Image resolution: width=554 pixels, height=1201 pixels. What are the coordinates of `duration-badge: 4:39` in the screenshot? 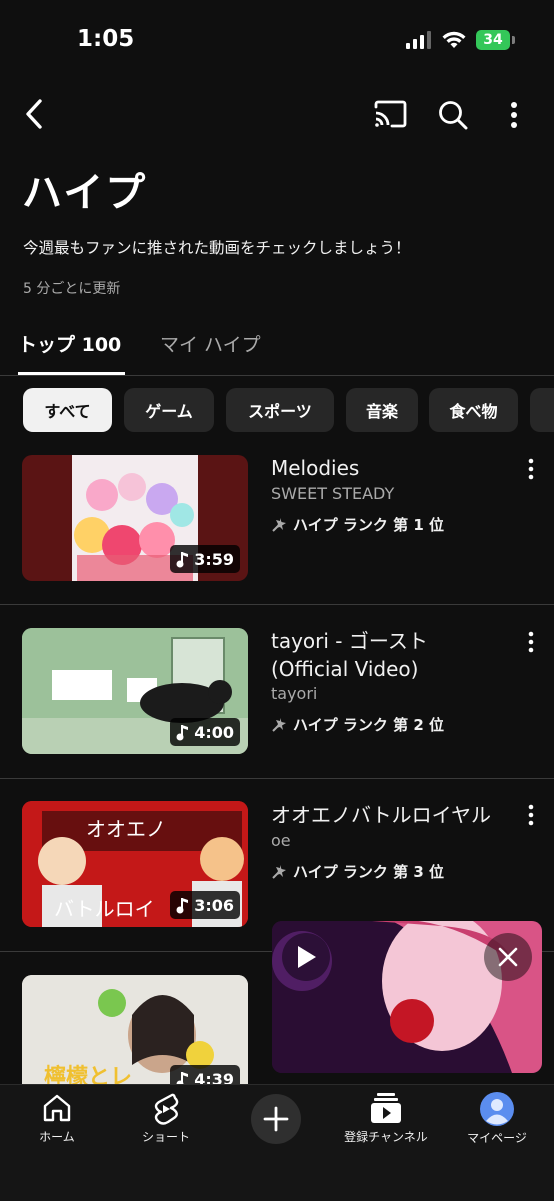 It's located at (205, 1075).